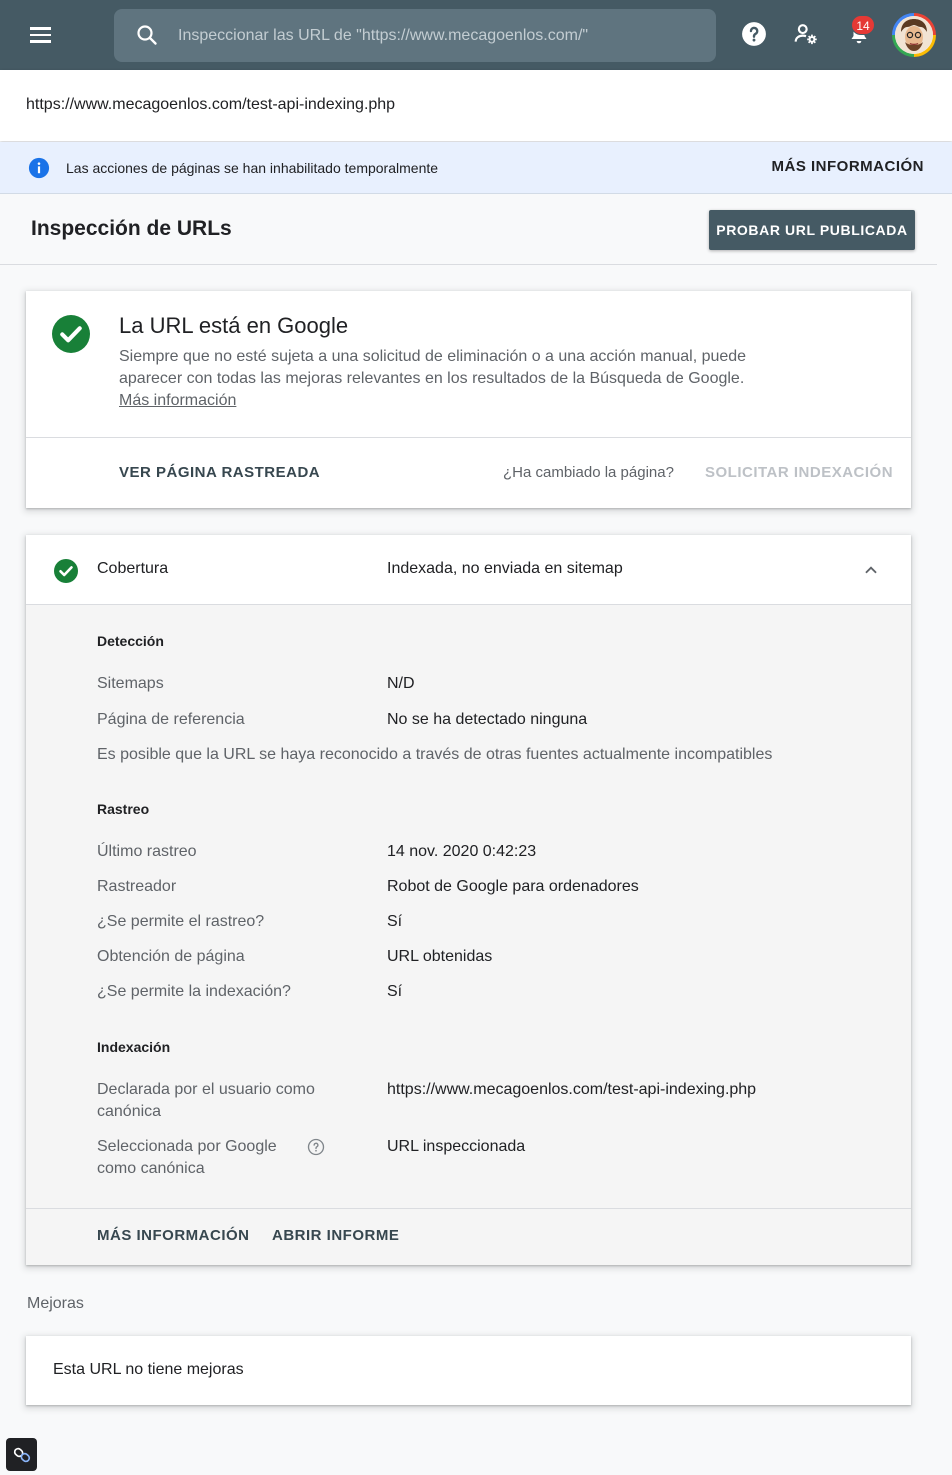 This screenshot has width=952, height=1475. Describe the element at coordinates (134, 1047) in the screenshot. I see `indexing-section-title: Indexación` at that location.